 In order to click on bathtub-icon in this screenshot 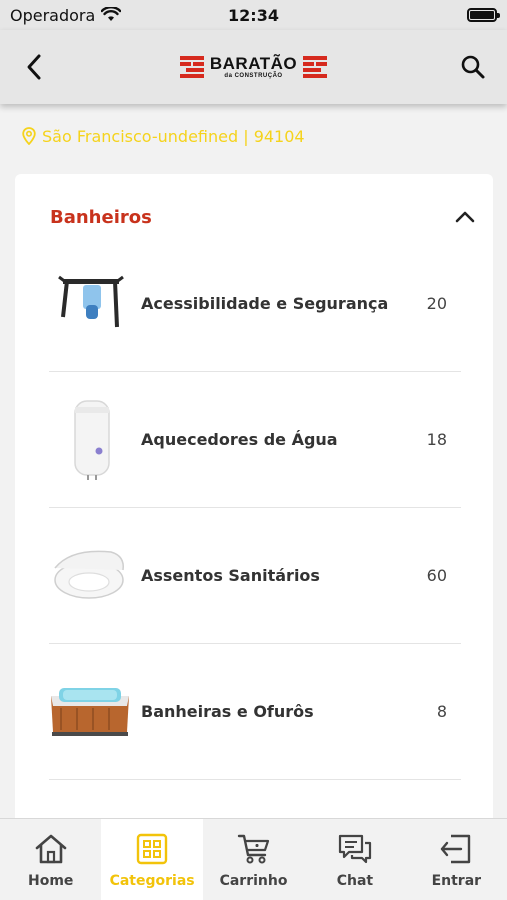, I will do `click(90, 711)`.